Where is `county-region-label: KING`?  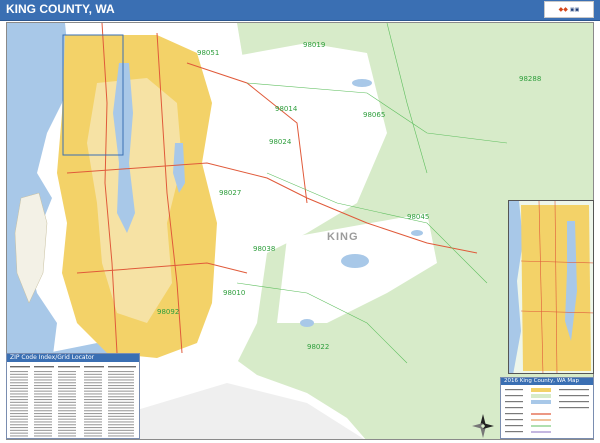 county-region-label: KING is located at coordinates (343, 237).